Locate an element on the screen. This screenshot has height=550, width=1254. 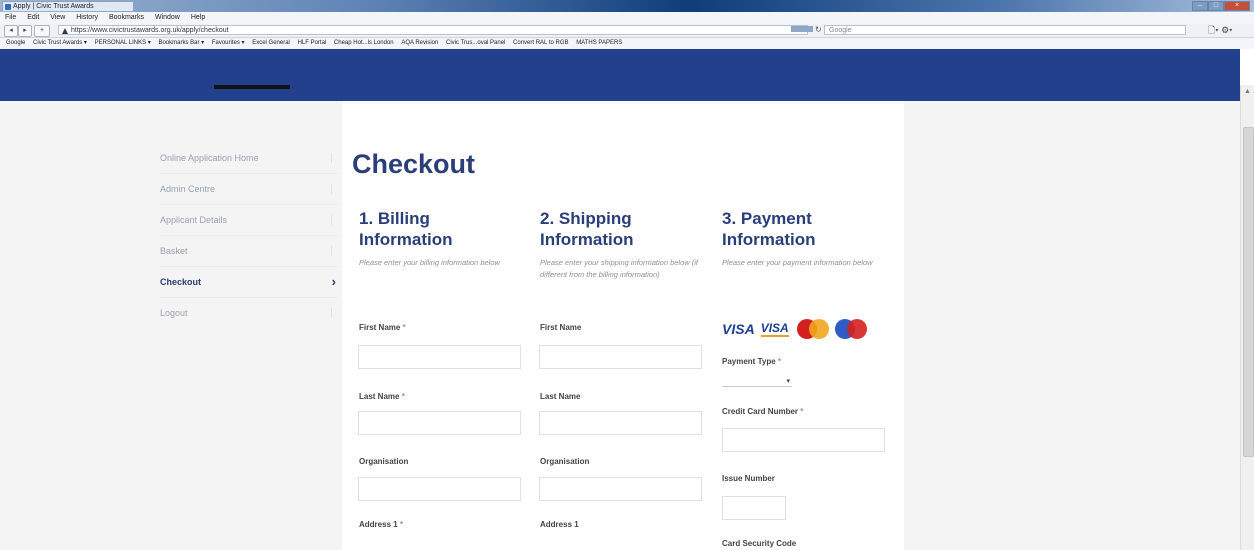
shipping-organisation-label: Organisation is located at coordinates (565, 461).